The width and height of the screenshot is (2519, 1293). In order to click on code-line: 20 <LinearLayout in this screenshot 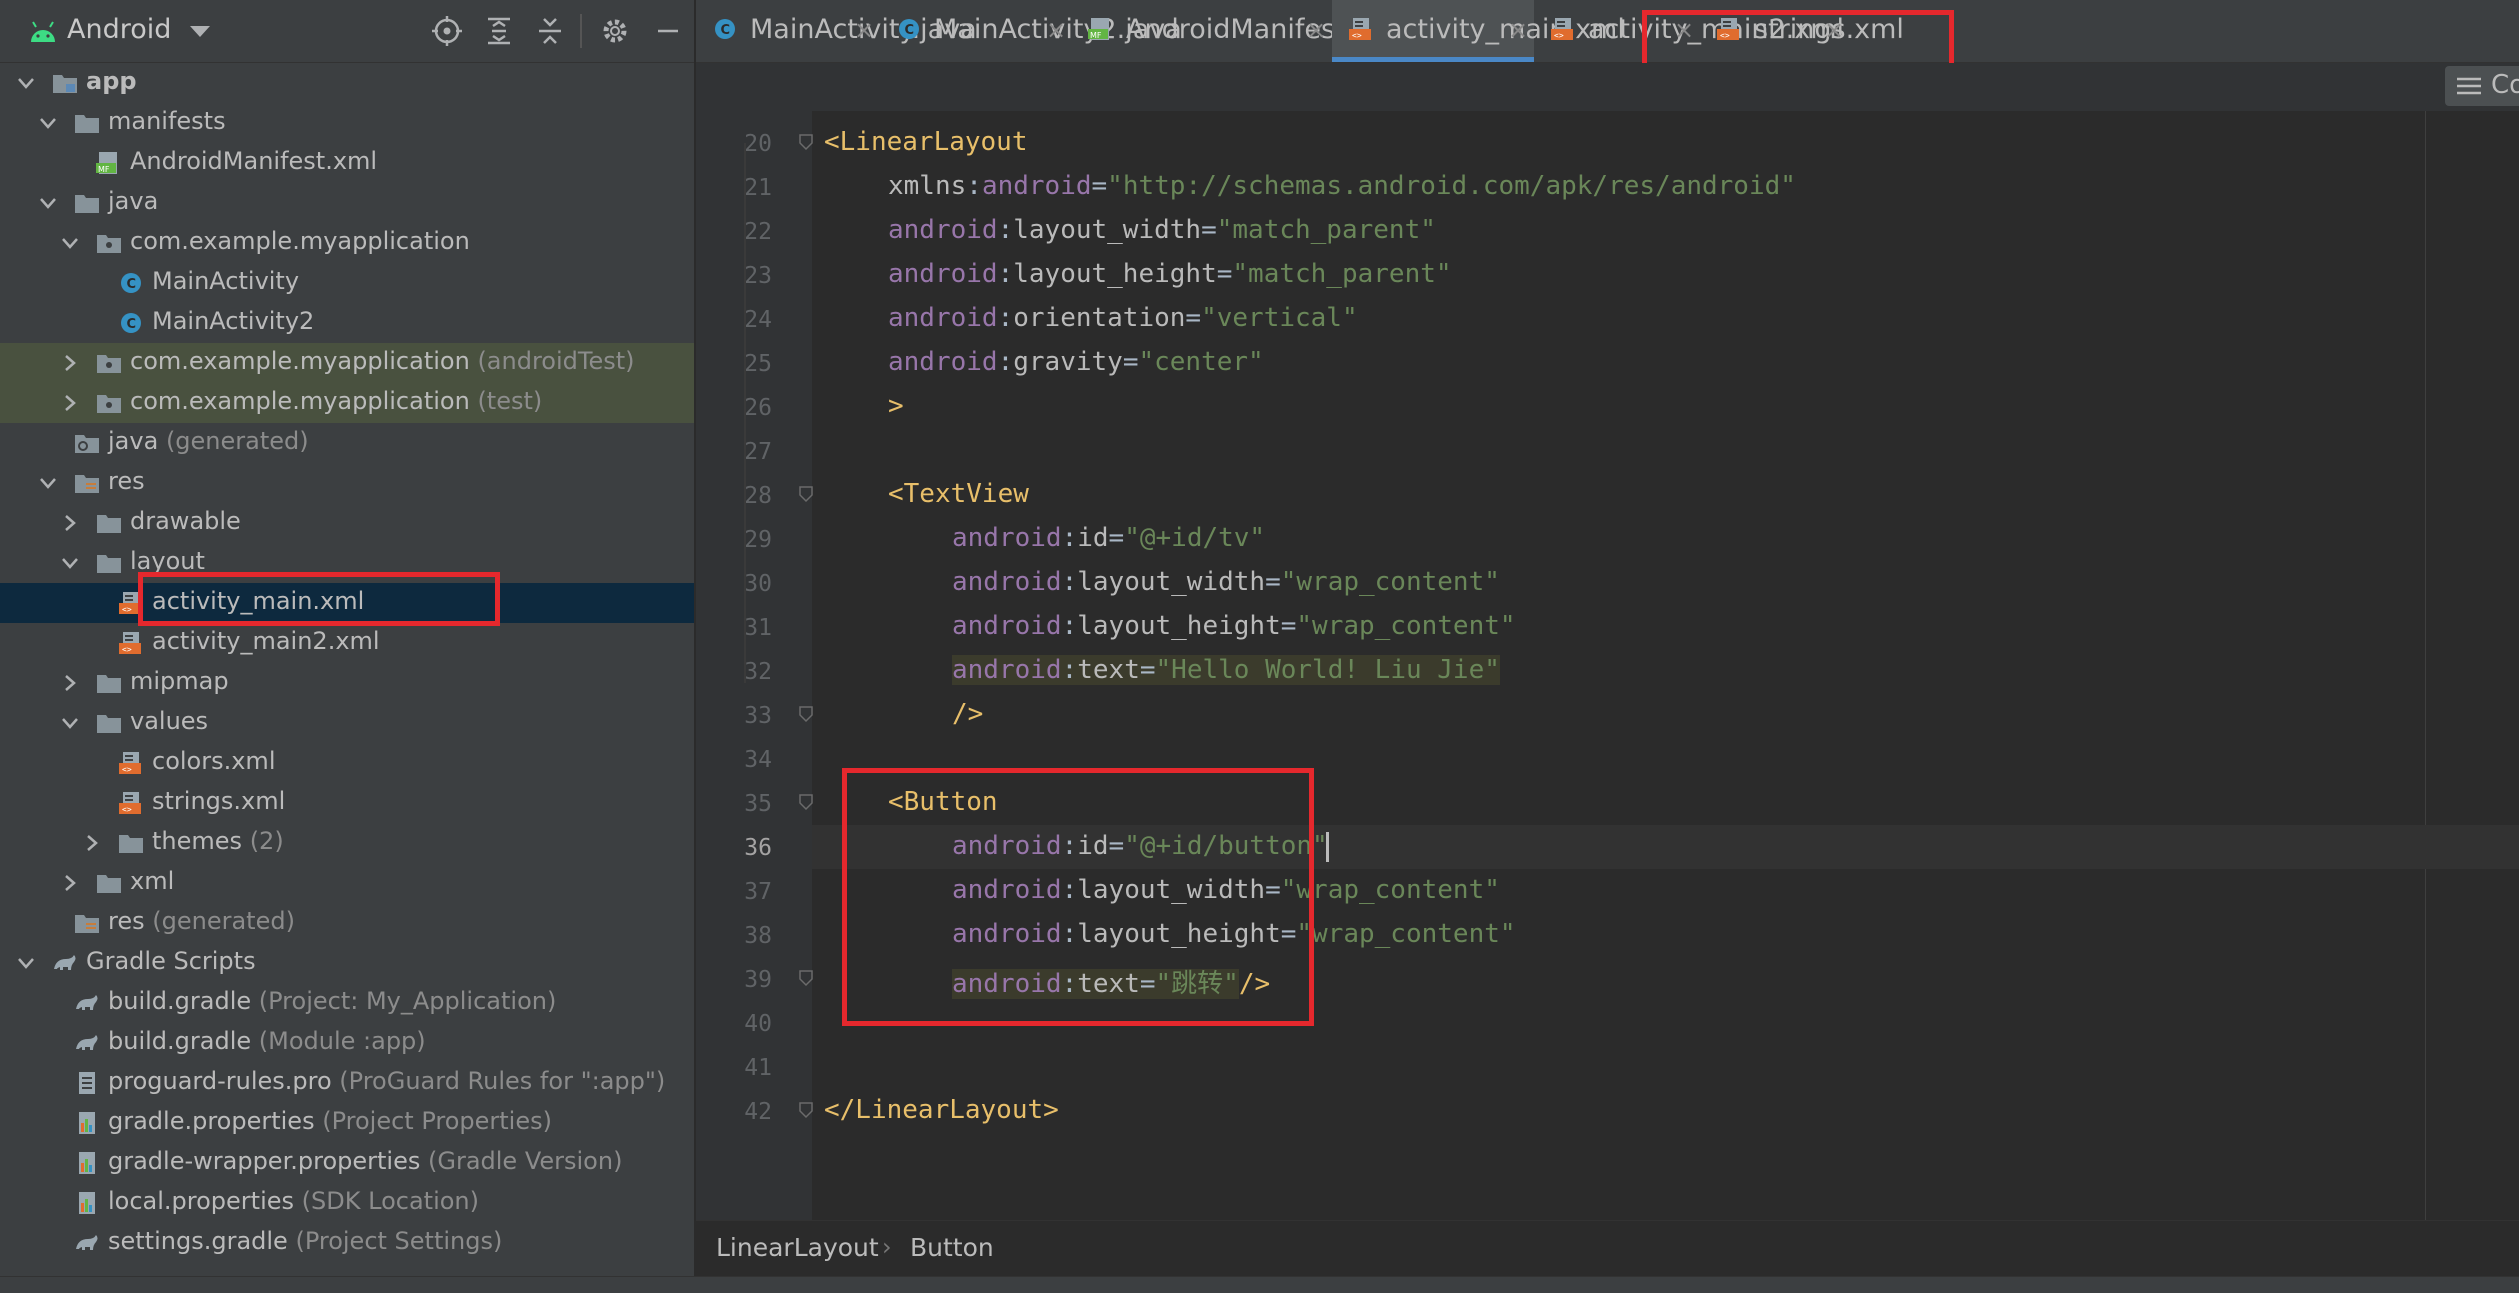, I will do `click(1631, 143)`.